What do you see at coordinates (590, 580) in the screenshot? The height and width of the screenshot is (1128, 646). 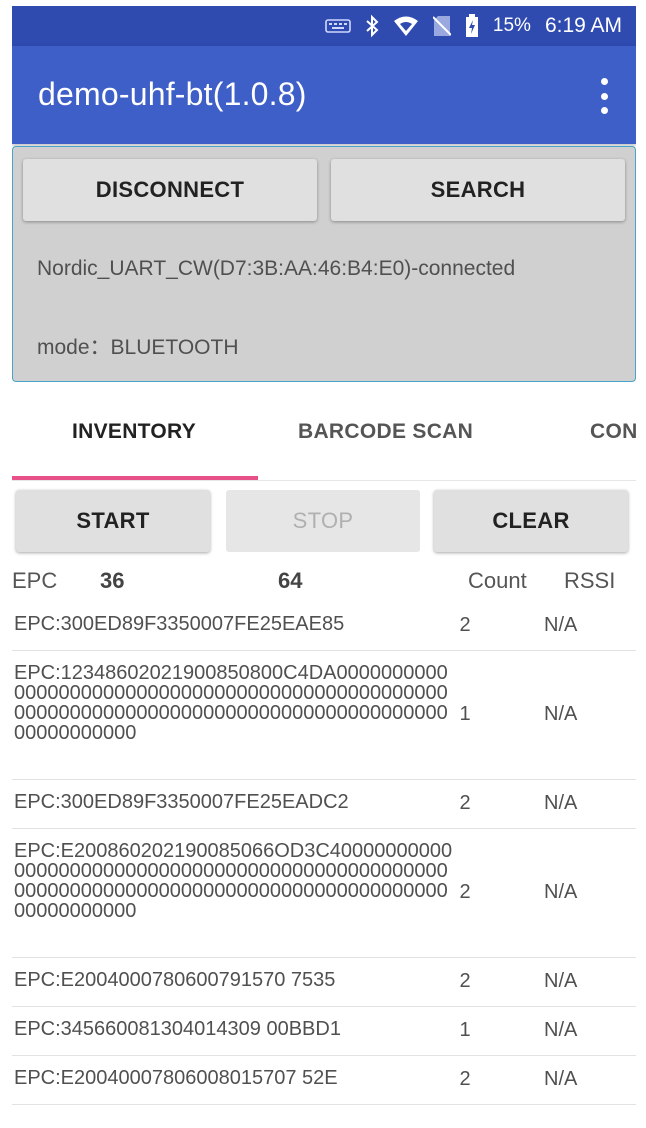 I see `rssi-header: RSSI` at bounding box center [590, 580].